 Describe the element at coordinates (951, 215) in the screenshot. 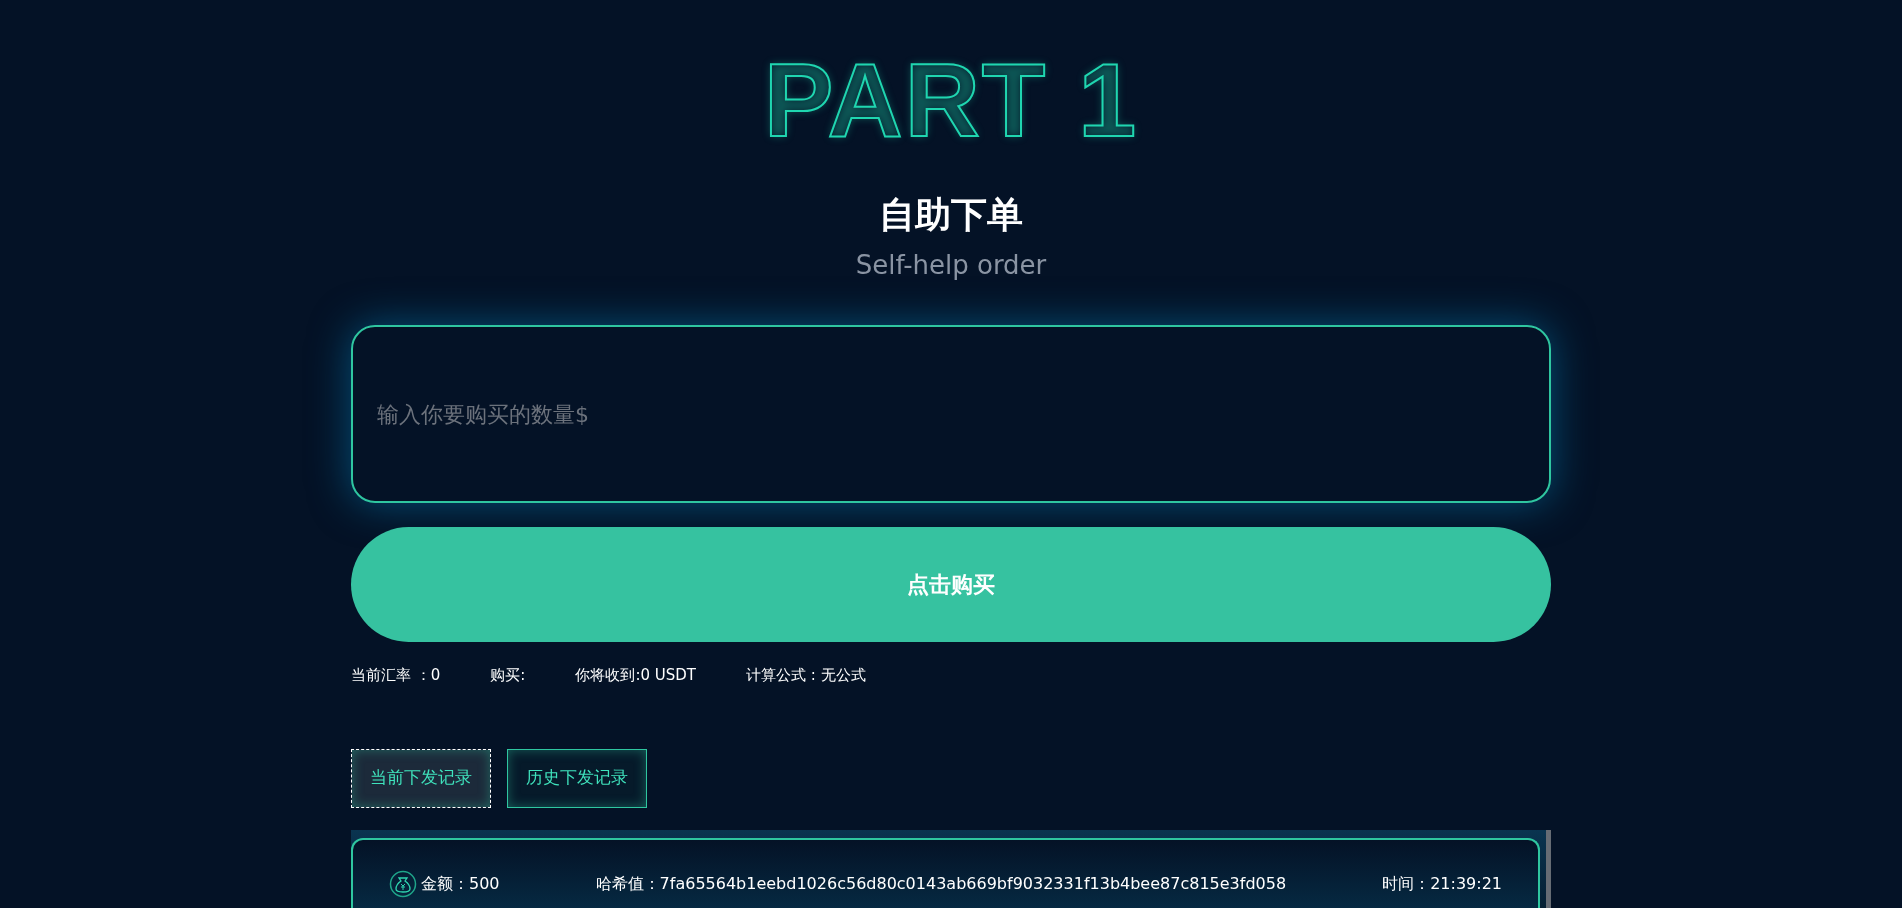

I see `section-heading: 自助下单` at that location.